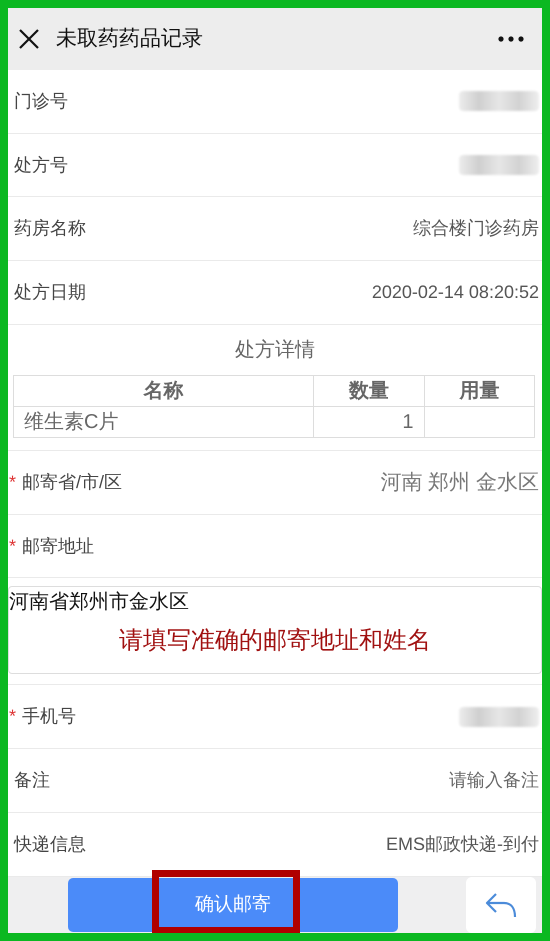 This screenshot has width=550, height=941. What do you see at coordinates (164, 390) in the screenshot?
I see `column-header: 名称` at bounding box center [164, 390].